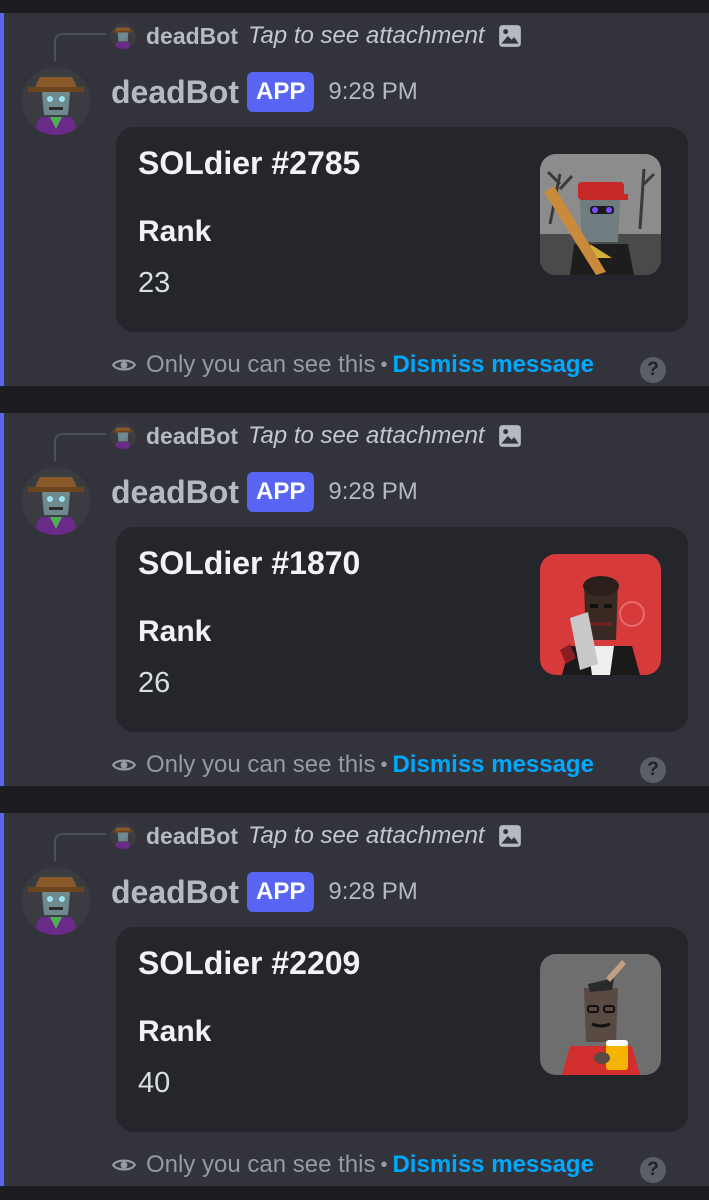  Describe the element at coordinates (402, 229) in the screenshot. I see `embed-card: SOLdier #2785 Rank 23` at that location.